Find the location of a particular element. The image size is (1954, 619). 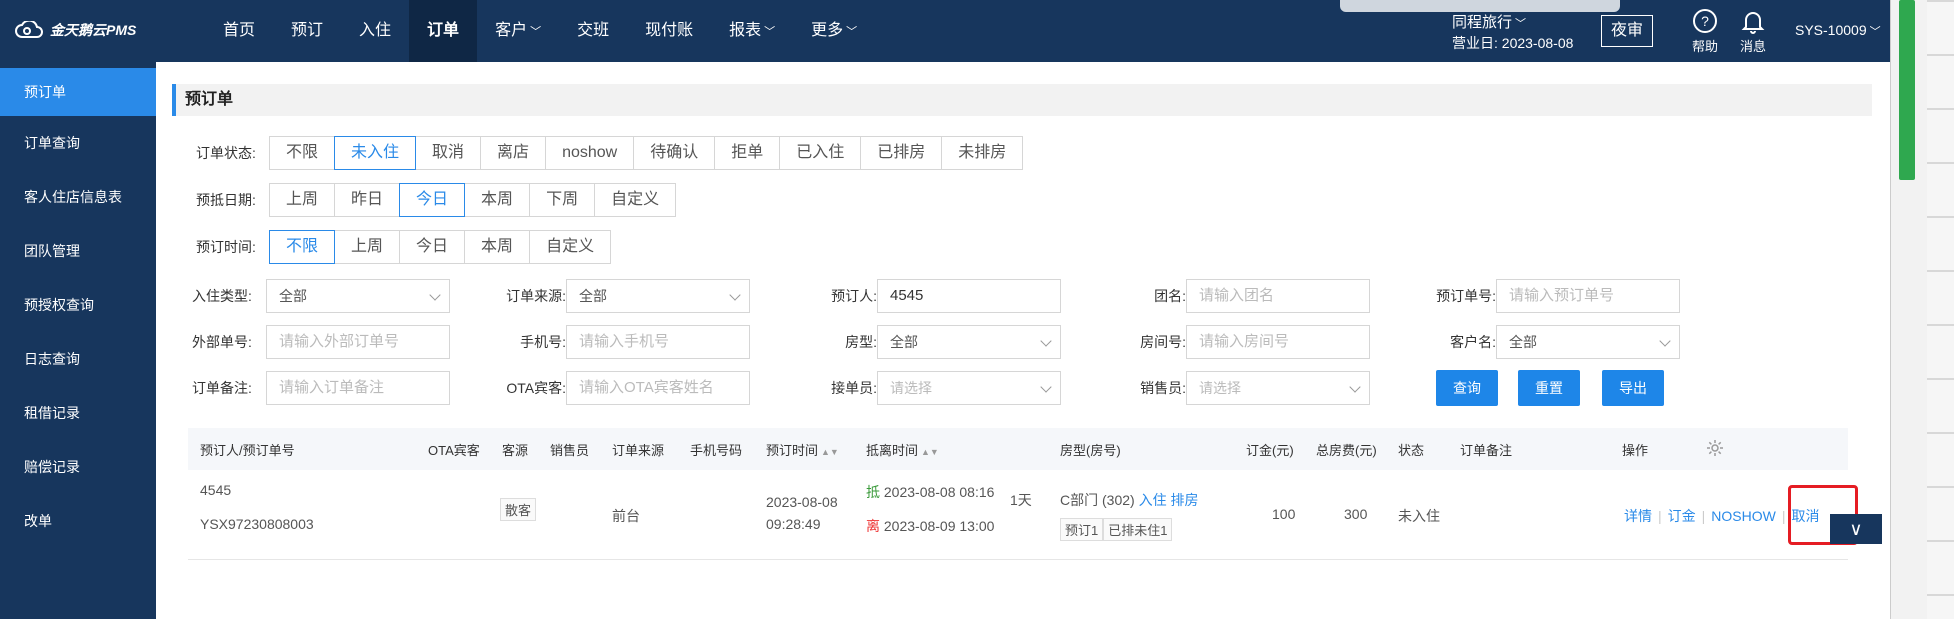

nav-orders: 订单 is located at coordinates (443, 31).